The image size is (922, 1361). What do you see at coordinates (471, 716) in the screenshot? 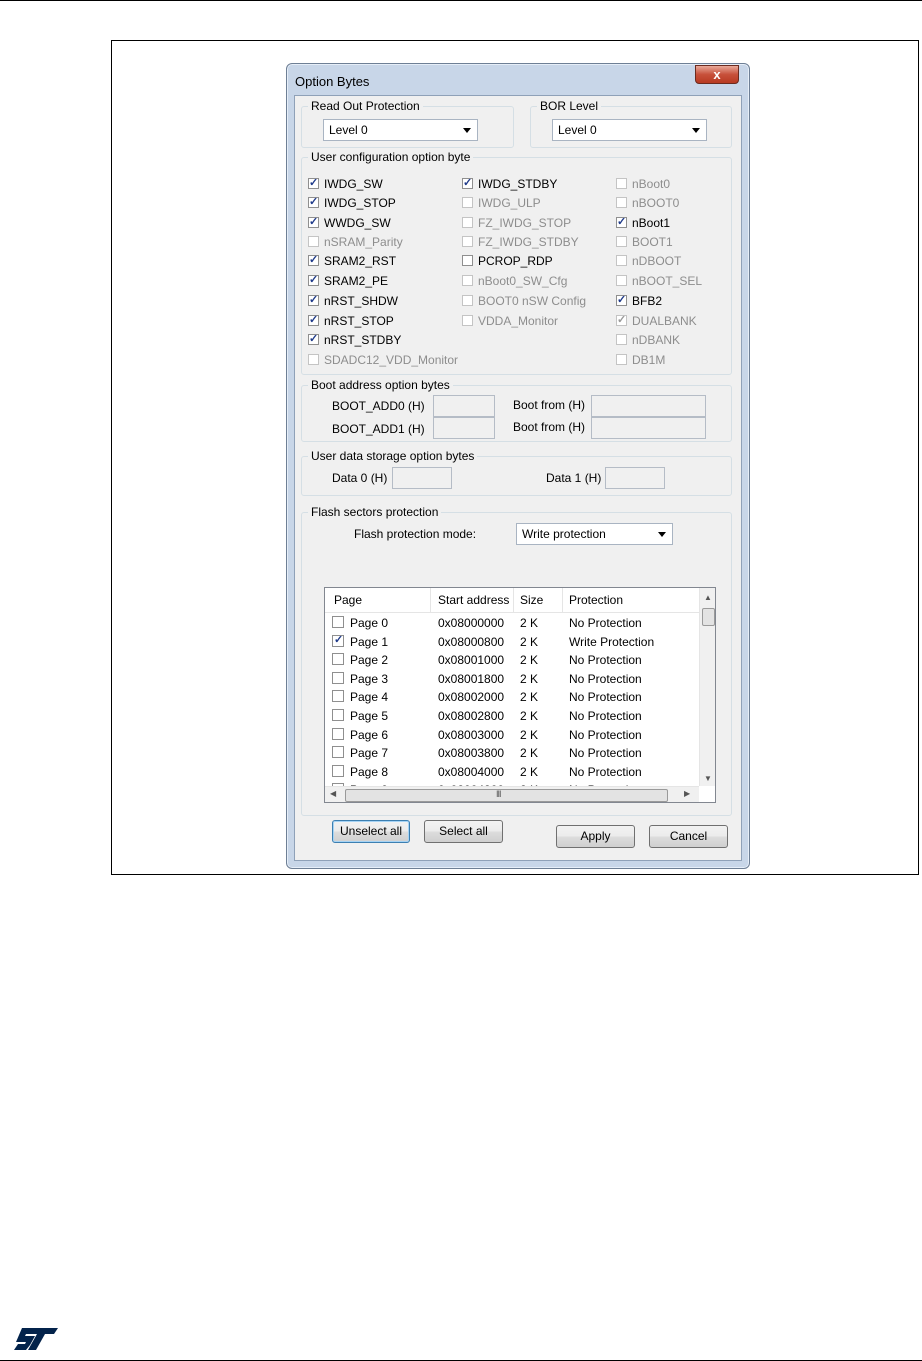
I see `cell-address: 0x08002800` at bounding box center [471, 716].